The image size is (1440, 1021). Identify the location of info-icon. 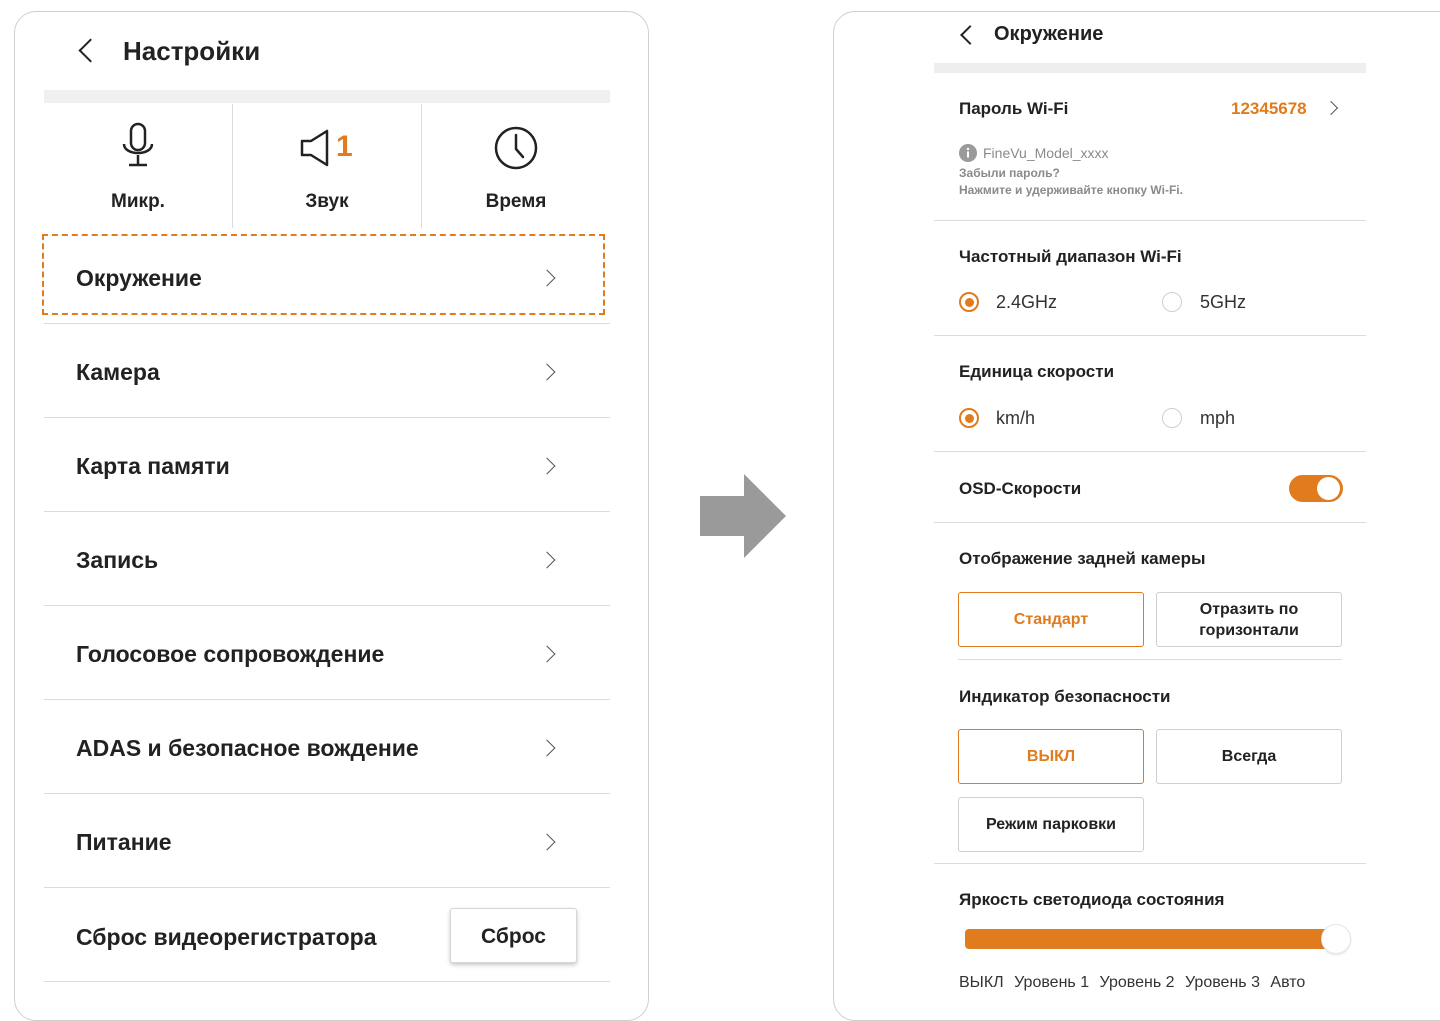
(968, 153).